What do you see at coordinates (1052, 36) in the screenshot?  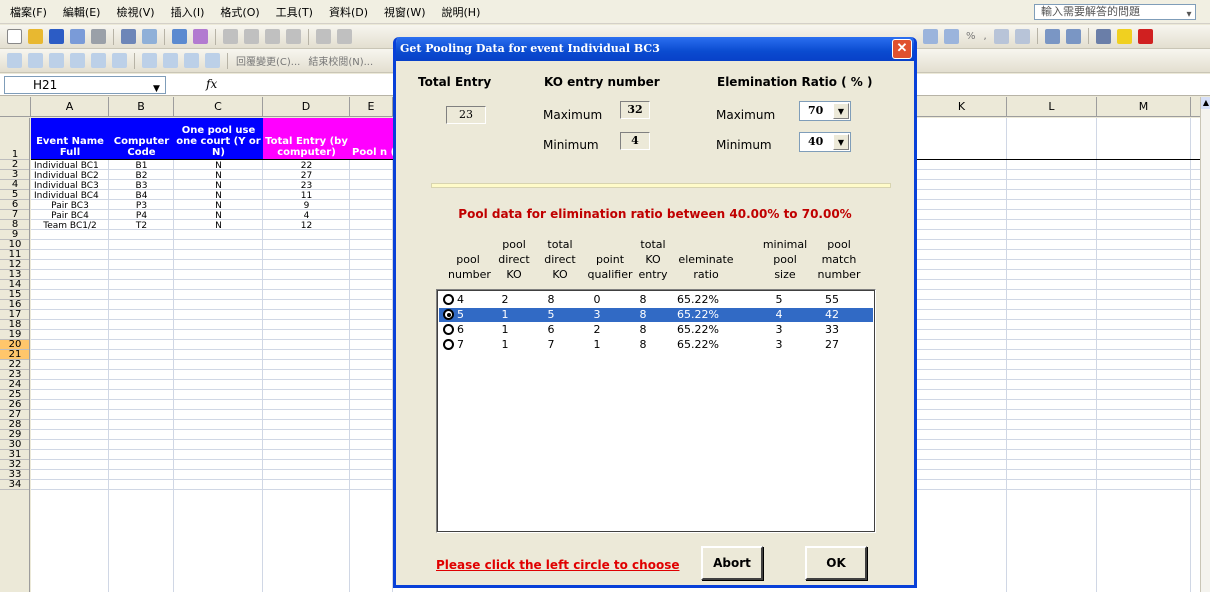 I see `decrease-indent-icon` at bounding box center [1052, 36].